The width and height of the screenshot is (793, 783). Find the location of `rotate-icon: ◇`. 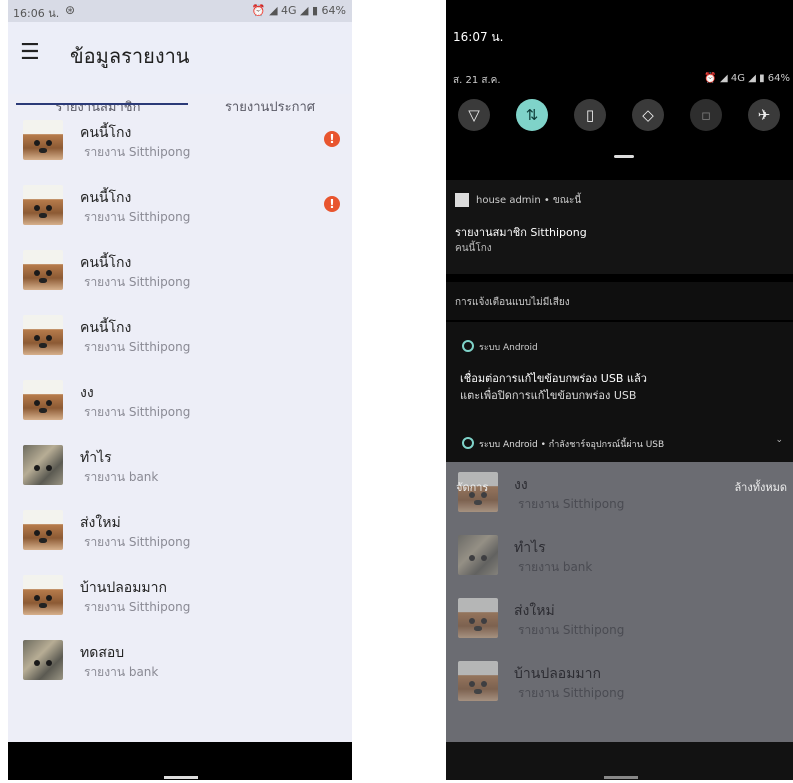

rotate-icon: ◇ is located at coordinates (648, 115).